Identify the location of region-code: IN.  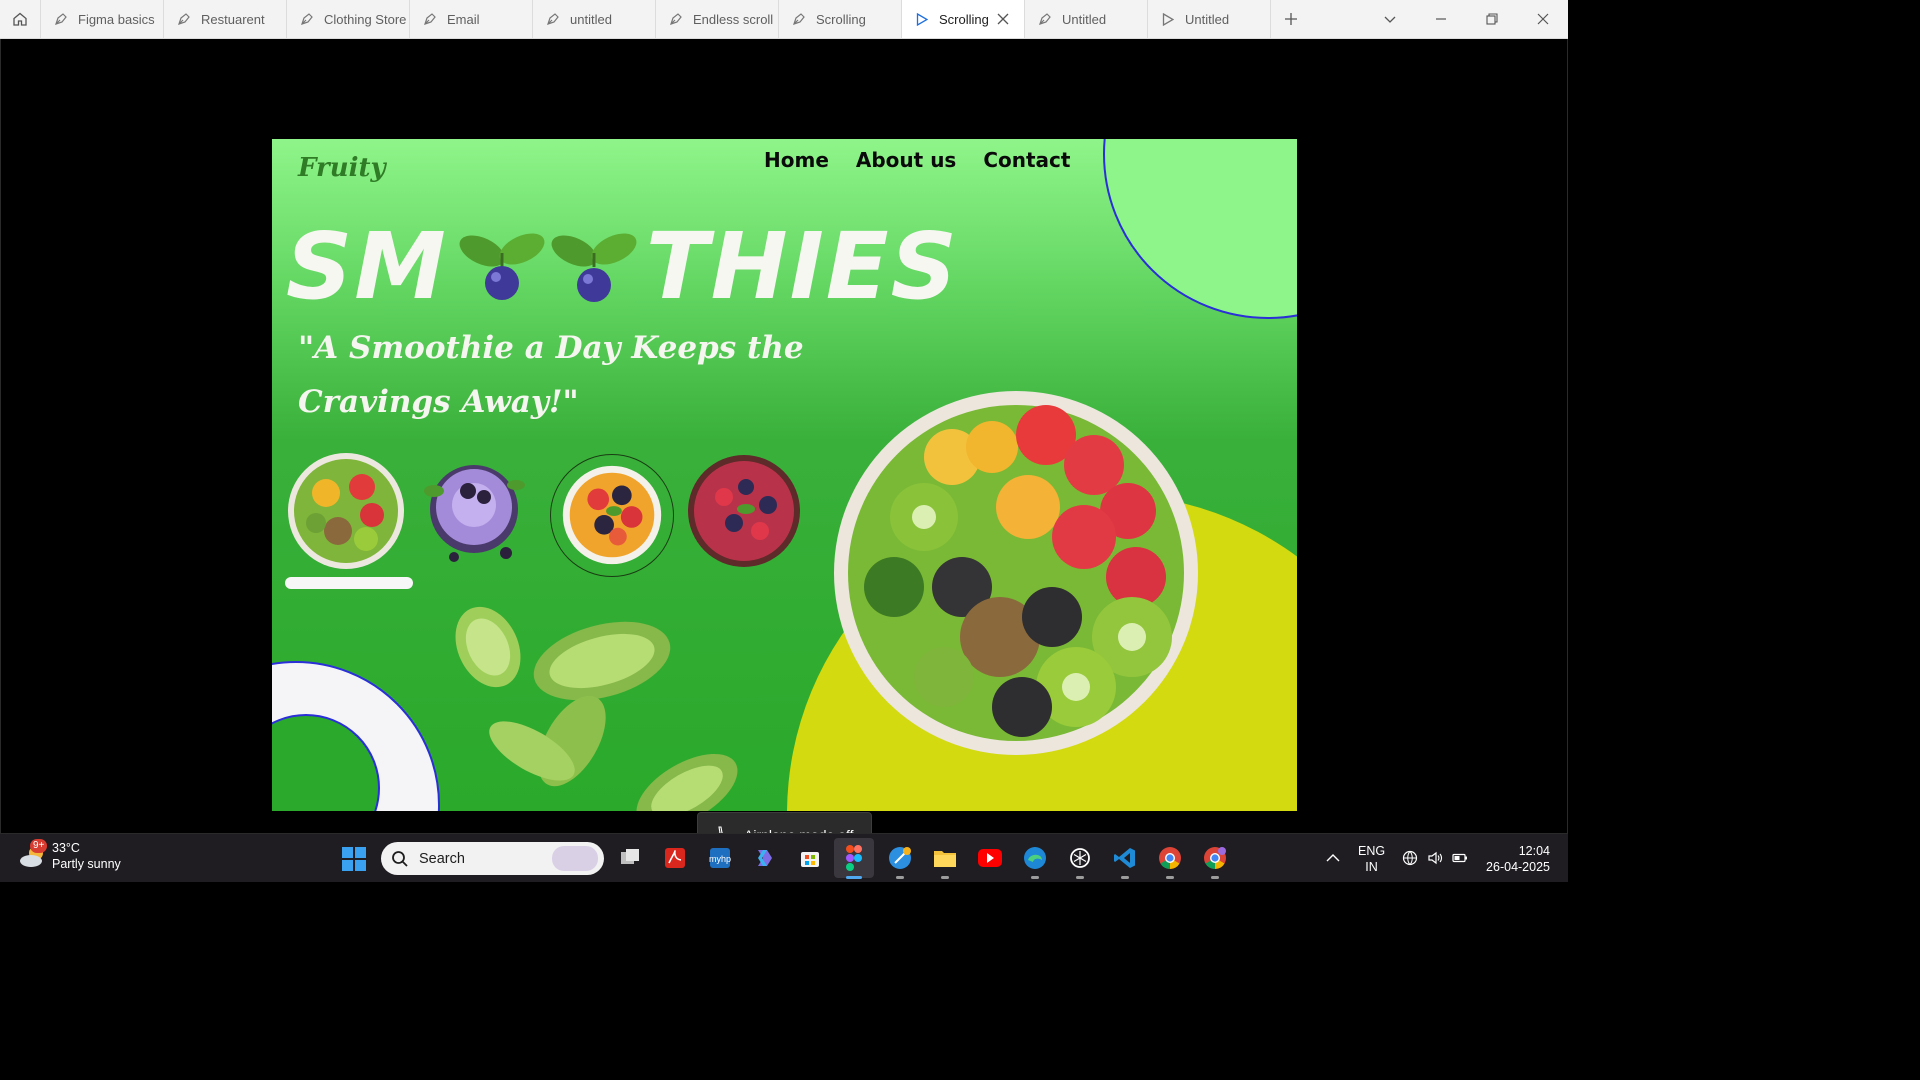
(1371, 867).